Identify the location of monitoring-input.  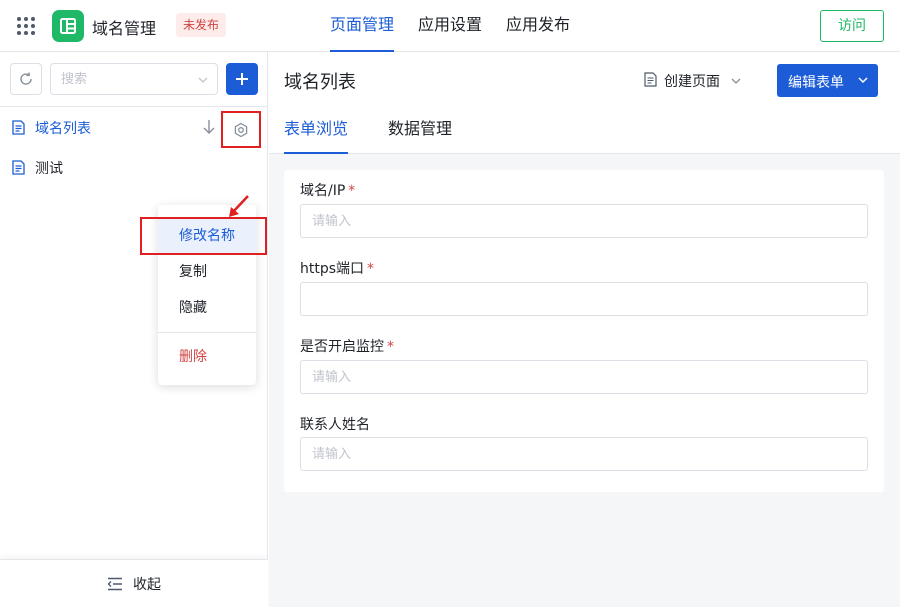
(582, 377).